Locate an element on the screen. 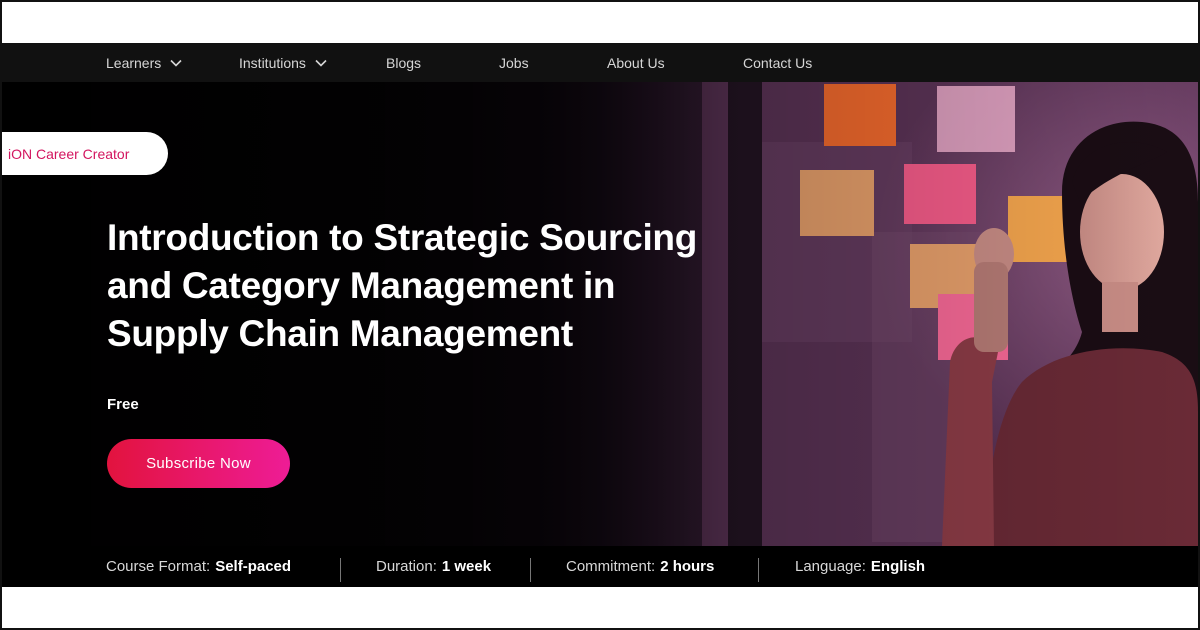 The width and height of the screenshot is (1200, 630). info-language: Language: English is located at coordinates (860, 566).